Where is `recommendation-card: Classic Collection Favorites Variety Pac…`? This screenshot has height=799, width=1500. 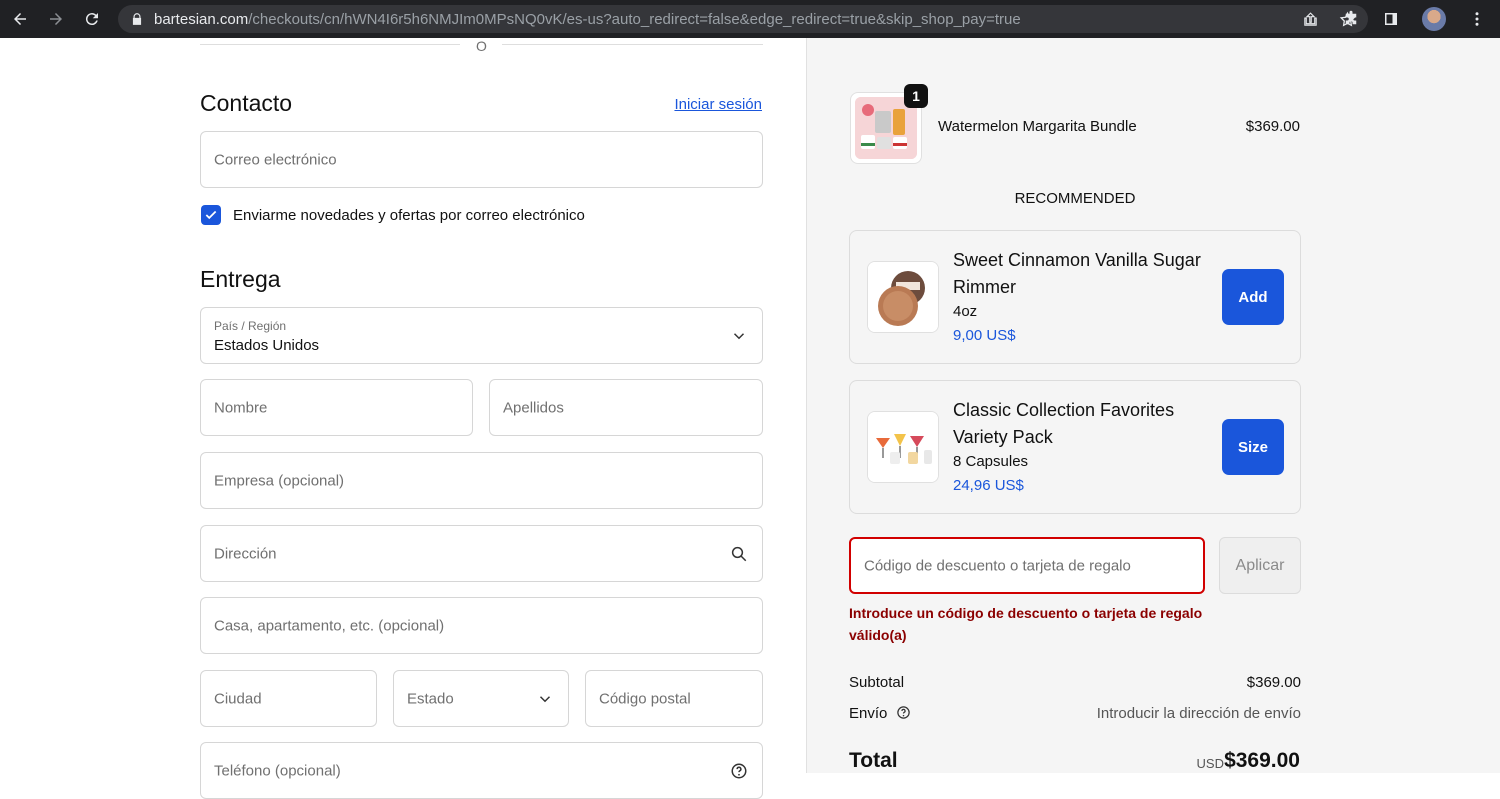 recommendation-card: Classic Collection Favorites Variety Pac… is located at coordinates (1075, 447).